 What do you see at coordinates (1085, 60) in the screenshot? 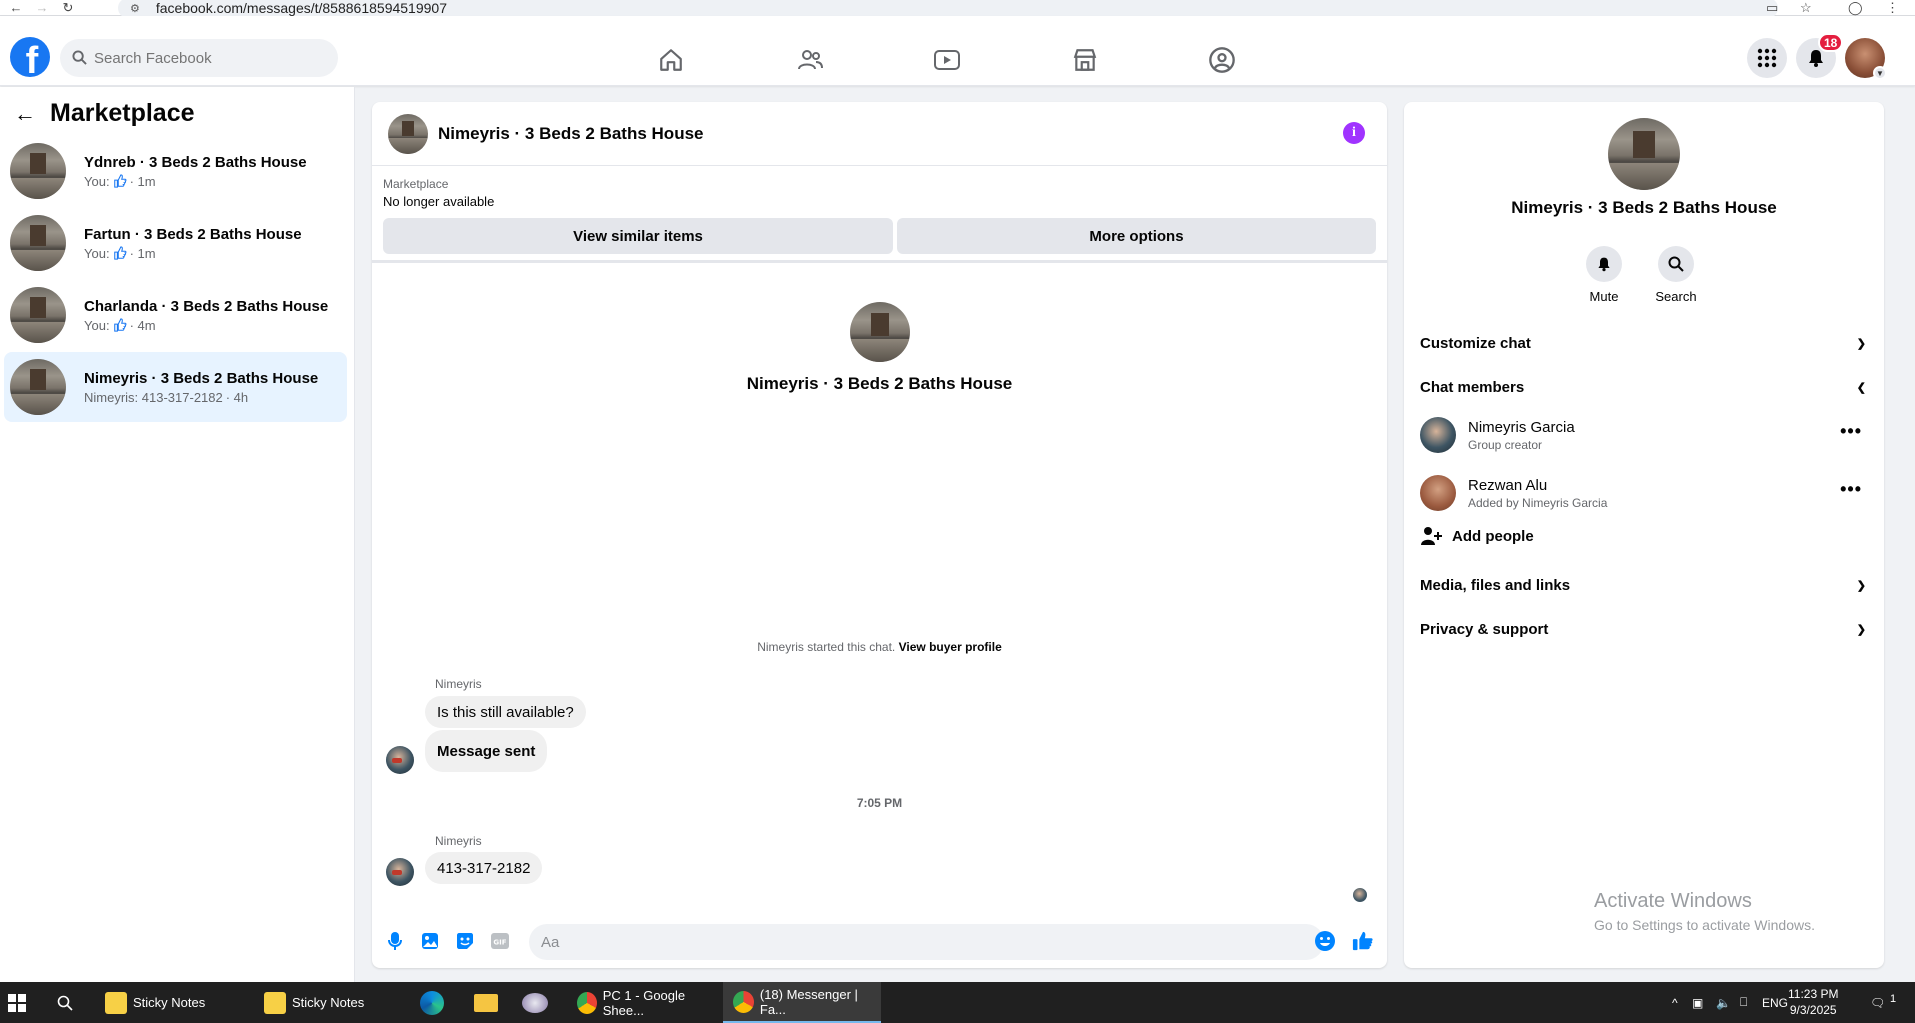
I see `marketplace-icon` at bounding box center [1085, 60].